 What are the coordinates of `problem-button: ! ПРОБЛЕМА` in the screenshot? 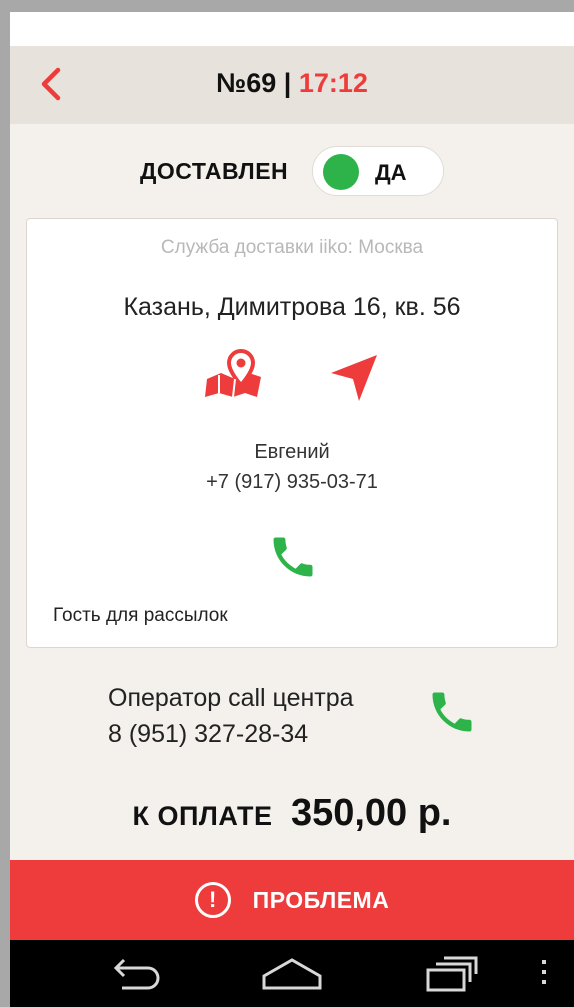 It's located at (292, 900).